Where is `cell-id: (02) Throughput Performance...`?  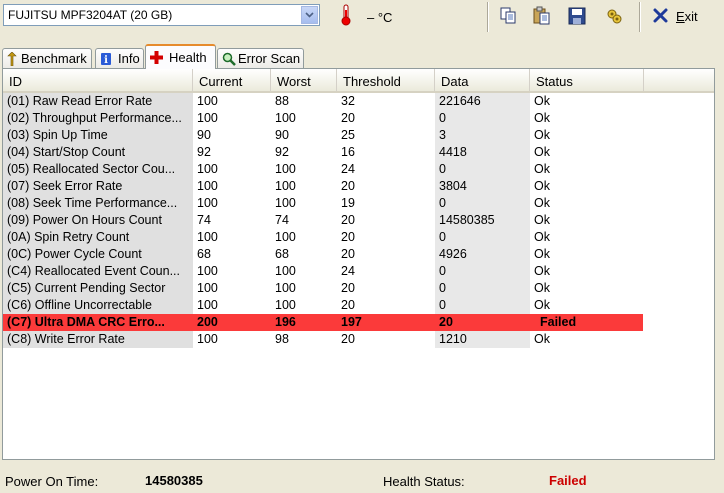 cell-id: (02) Throughput Performance... is located at coordinates (98, 118).